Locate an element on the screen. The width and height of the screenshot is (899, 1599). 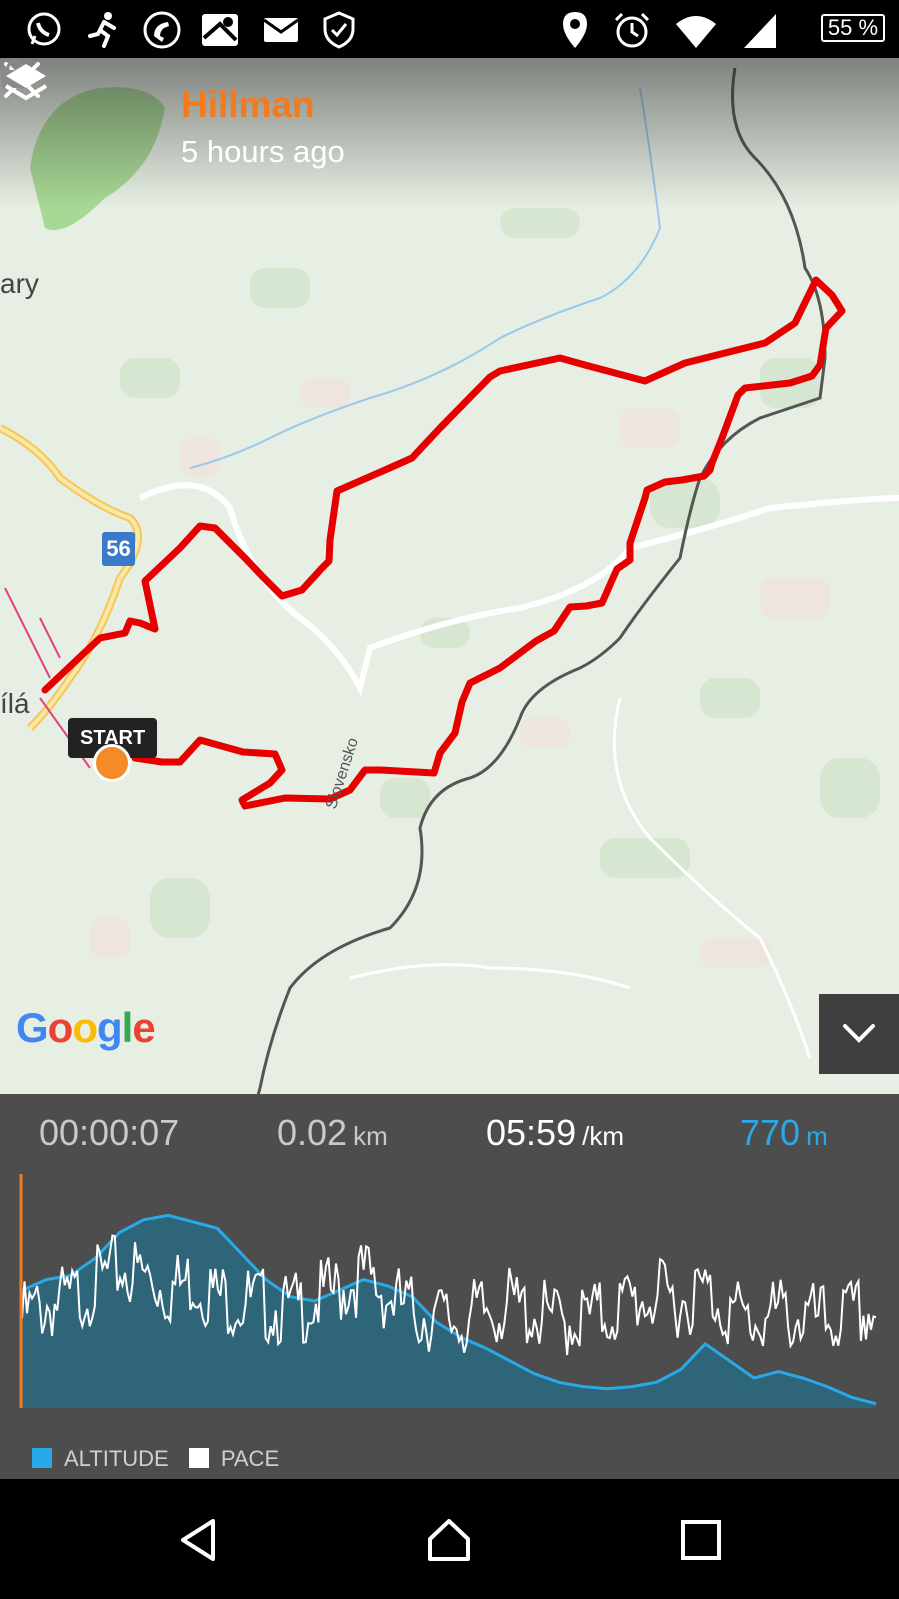
activity-time: 5 hours ago is located at coordinates (263, 151).